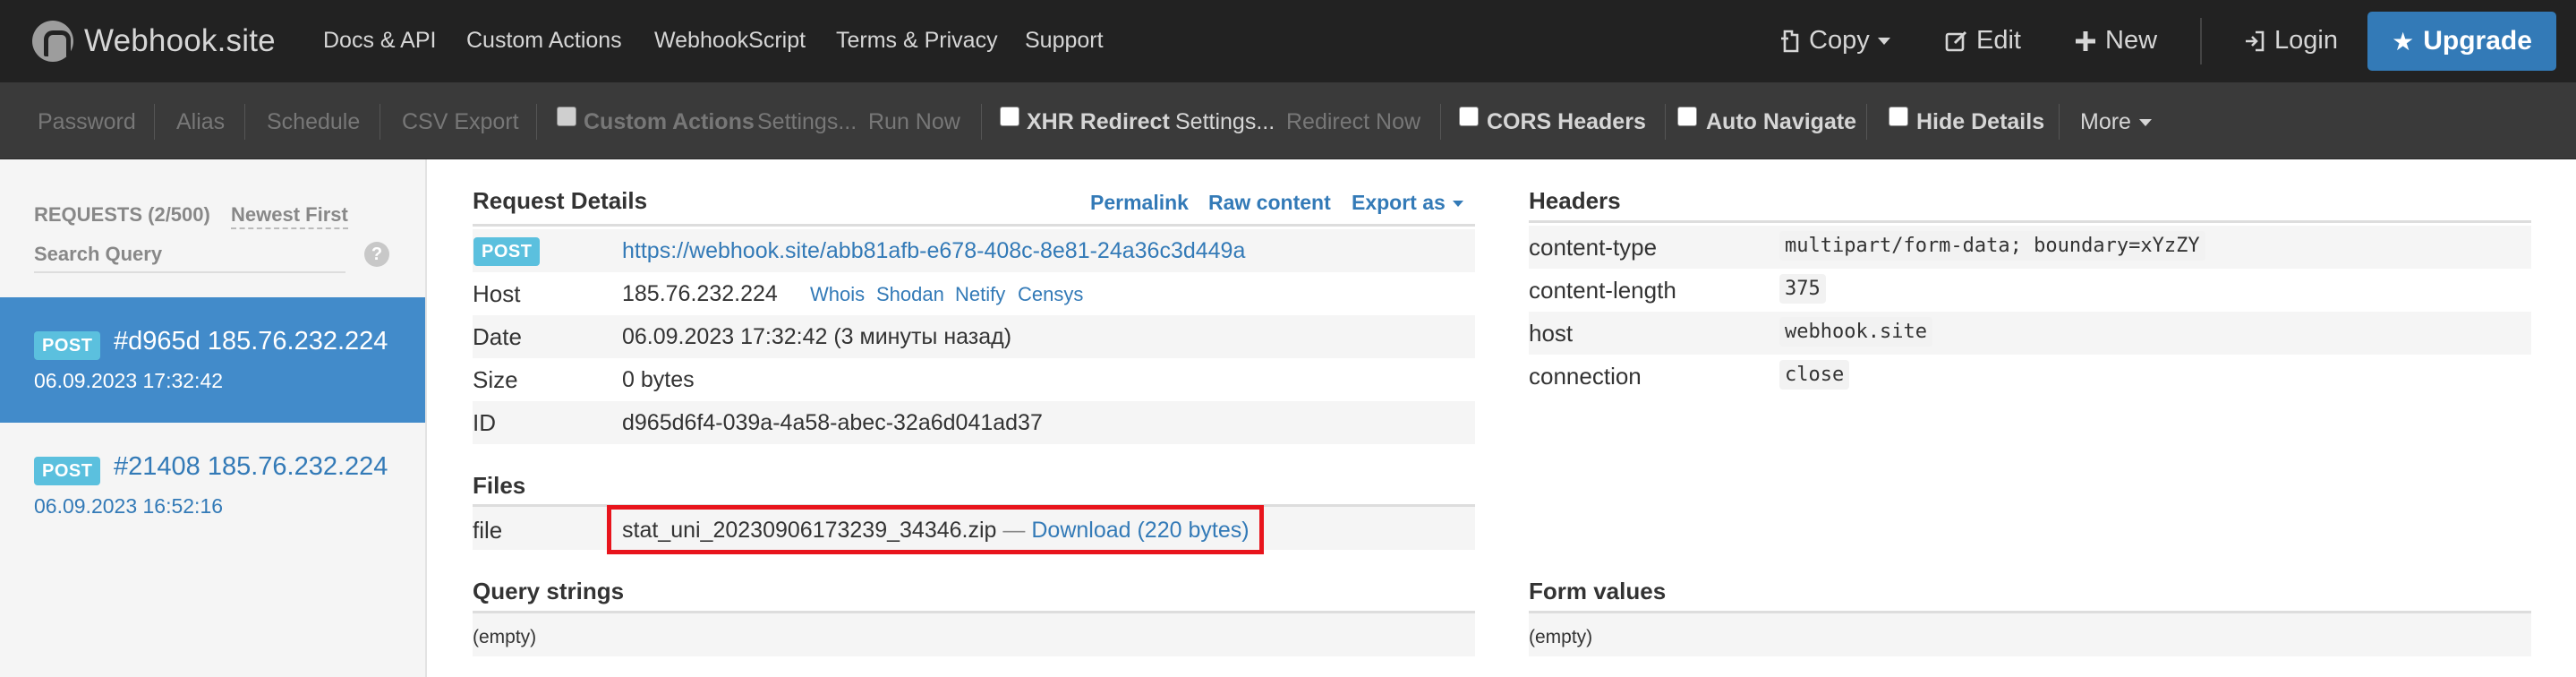 This screenshot has width=2576, height=677. Describe the element at coordinates (313, 122) in the screenshot. I see `schedule-button: Schedule` at that location.